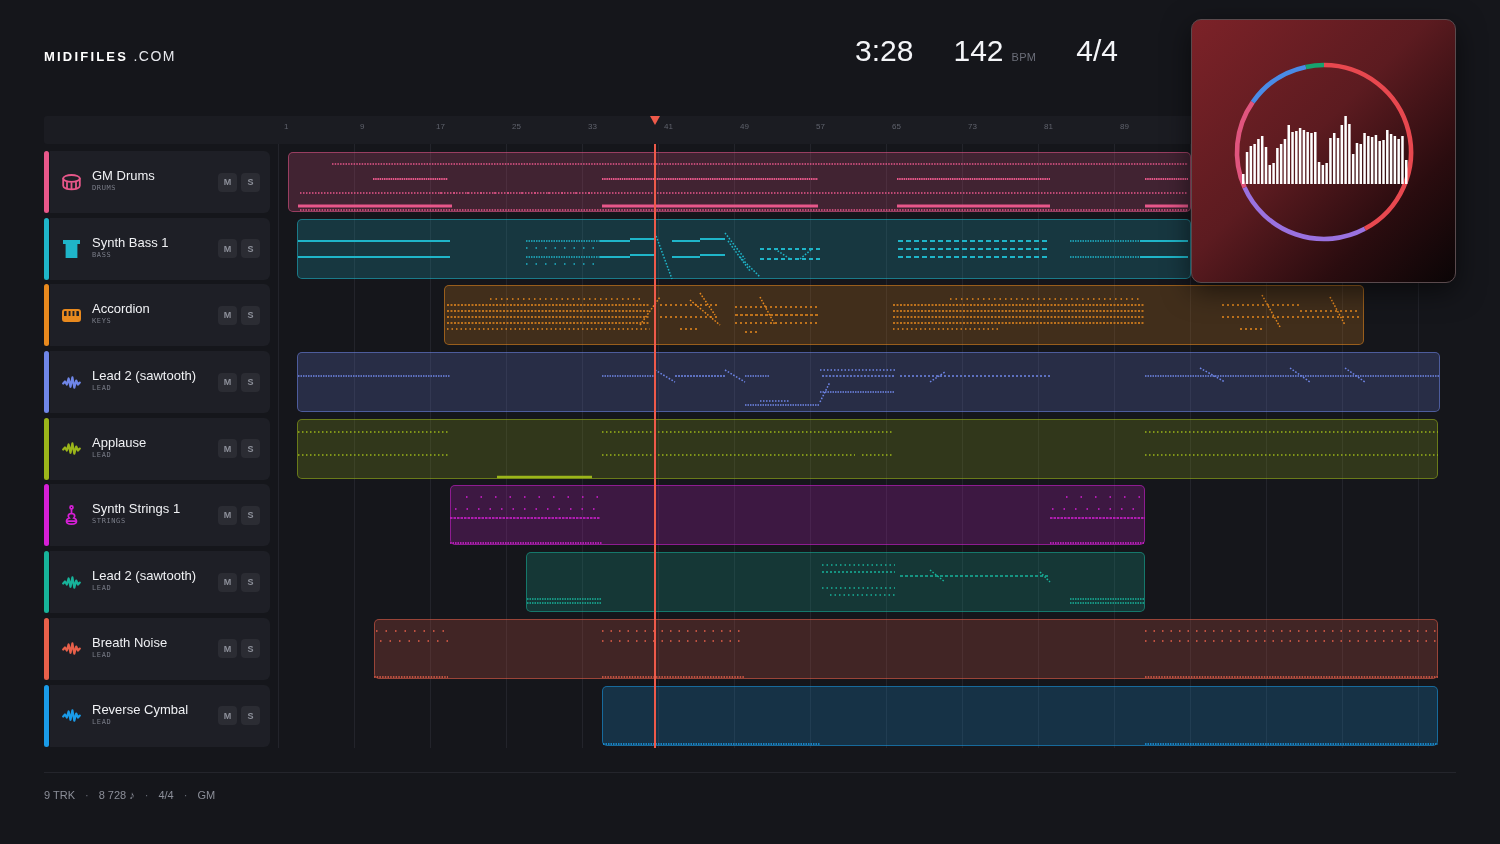 The height and width of the screenshot is (844, 1500). Describe the element at coordinates (71, 315) in the screenshot. I see `keyboard-icon` at that location.